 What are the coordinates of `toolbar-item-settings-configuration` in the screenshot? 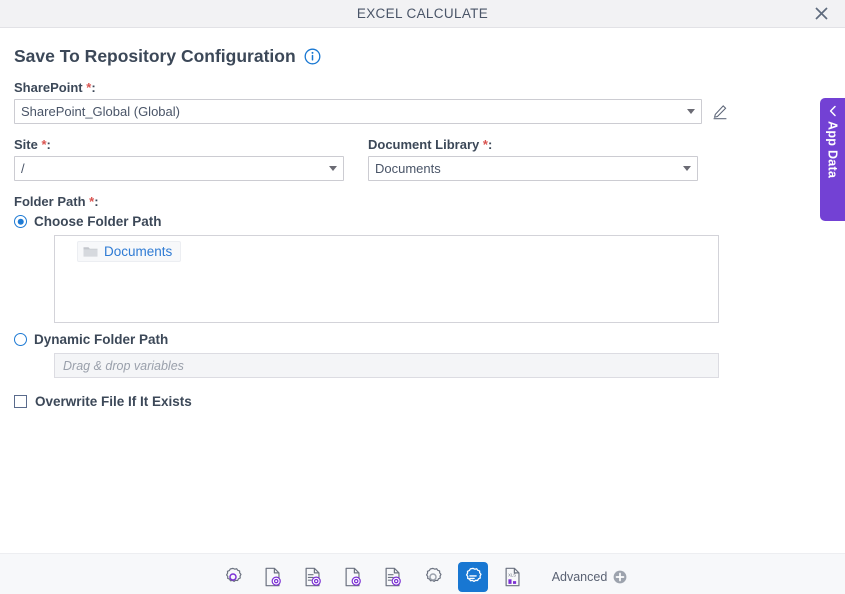 It's located at (433, 577).